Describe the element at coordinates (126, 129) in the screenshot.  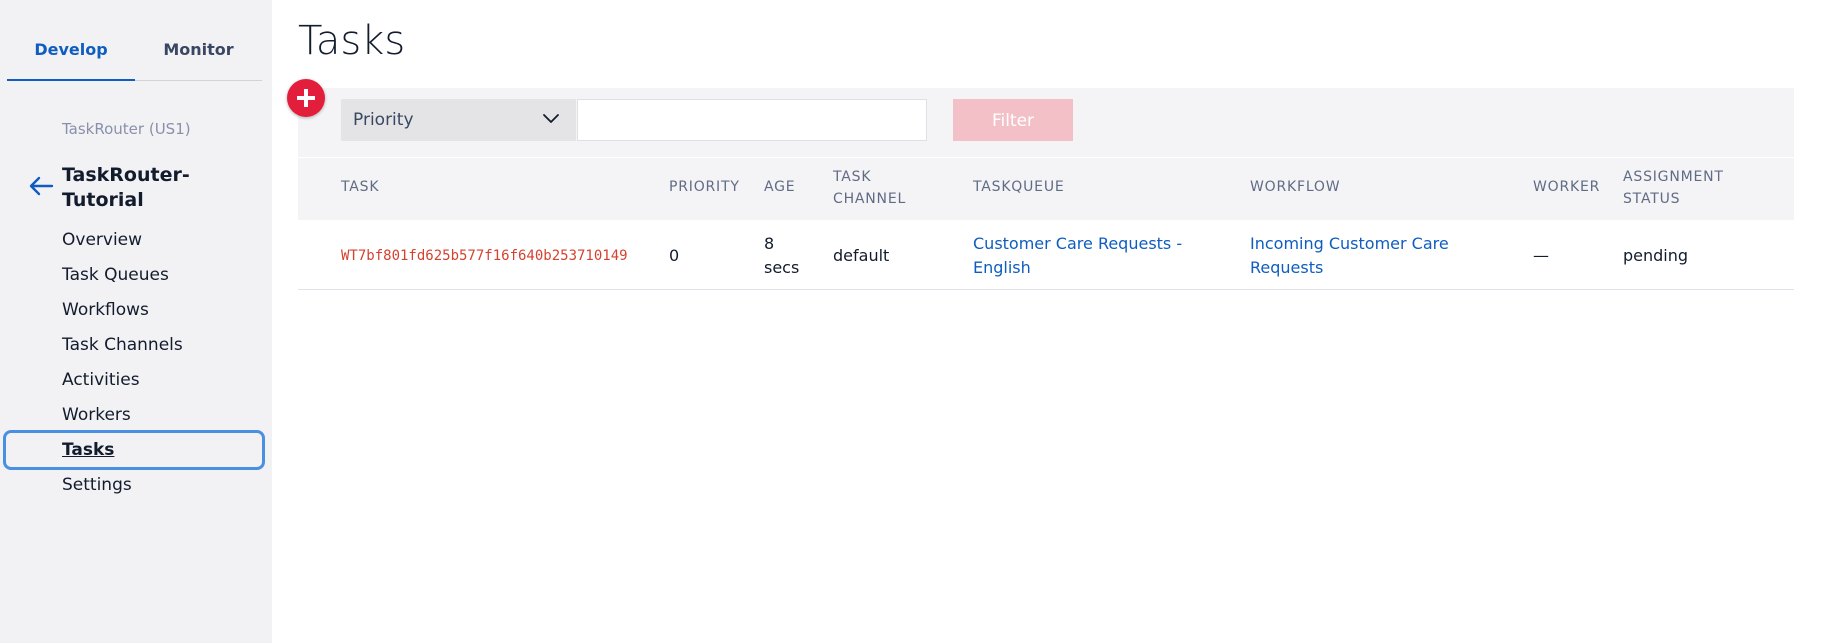
I see `breadcrumb: TaskRouter (US1)` at that location.